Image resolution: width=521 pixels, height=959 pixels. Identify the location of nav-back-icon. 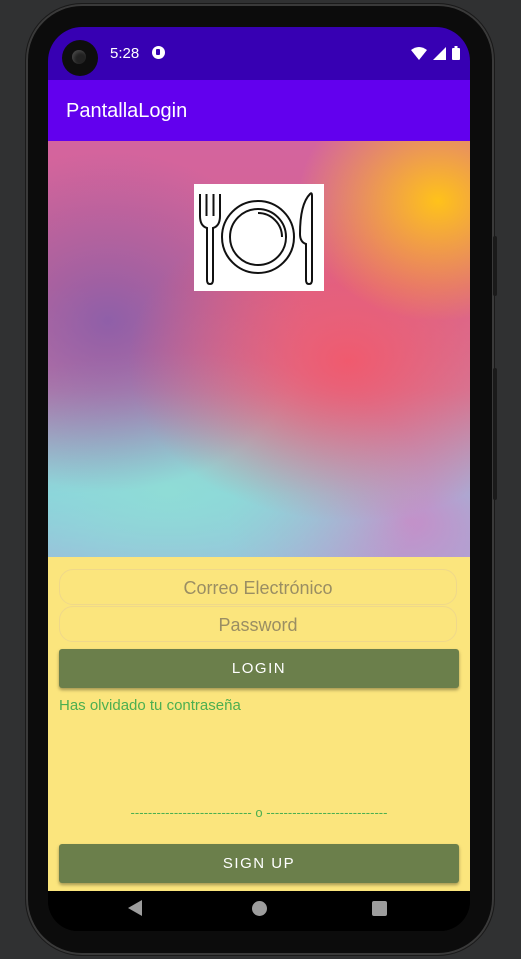
(135, 908).